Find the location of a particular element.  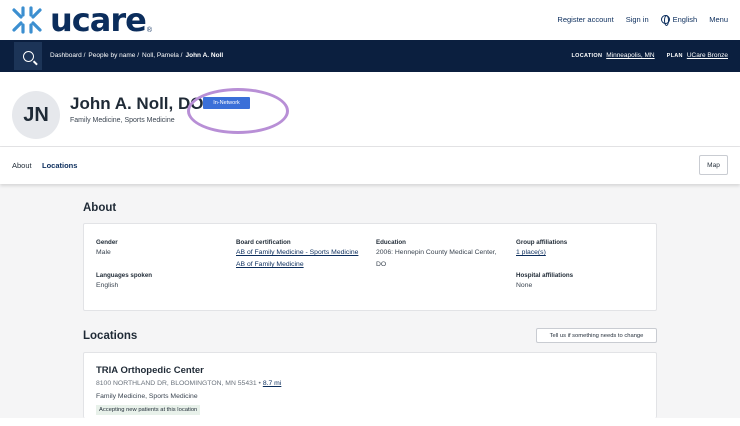

report-change-button: Tell us if something needs to change is located at coordinates (596, 335).